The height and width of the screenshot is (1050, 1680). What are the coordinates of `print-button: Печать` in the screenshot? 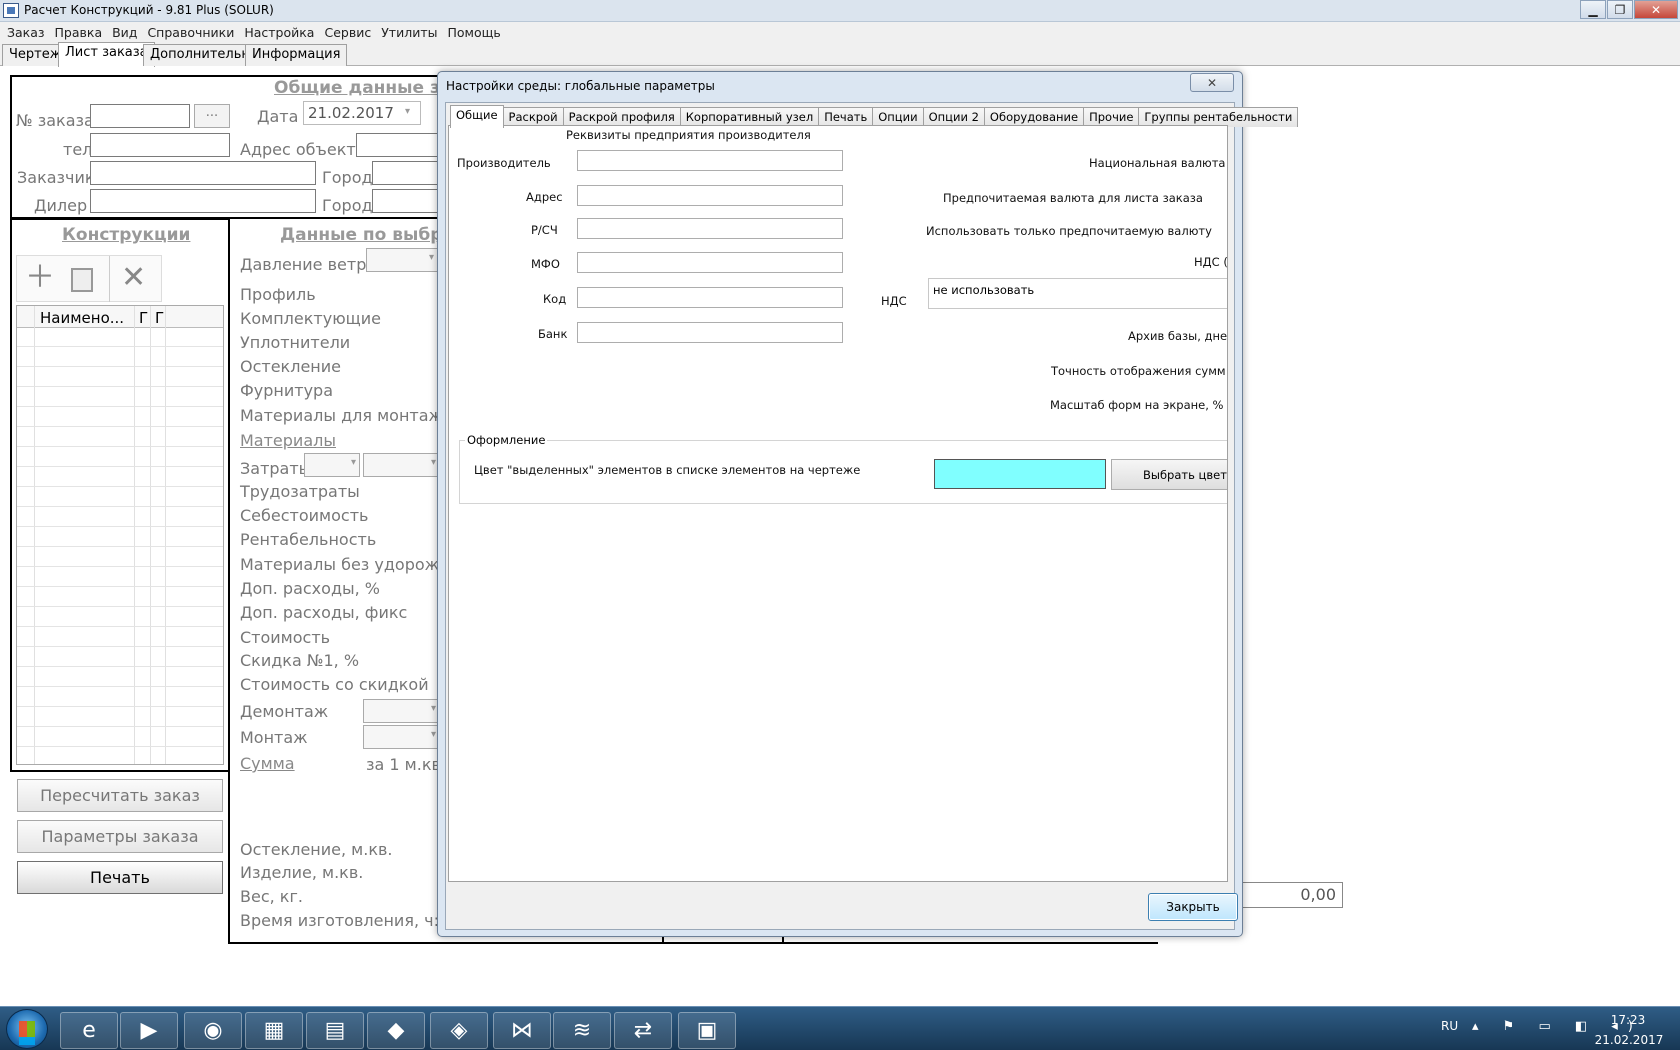 It's located at (120, 877).